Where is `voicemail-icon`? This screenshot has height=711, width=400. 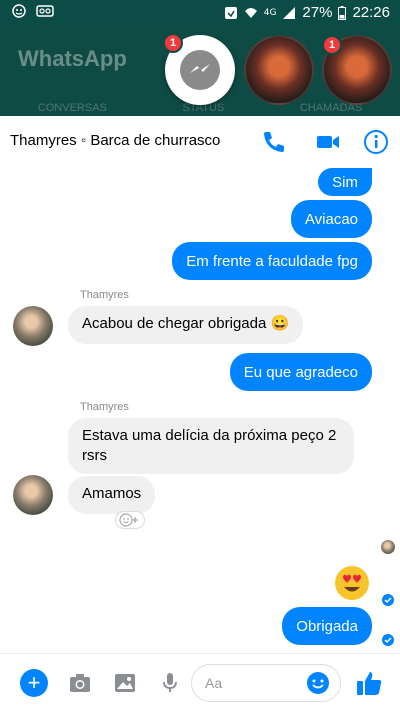
voicemail-icon is located at coordinates (45, 11).